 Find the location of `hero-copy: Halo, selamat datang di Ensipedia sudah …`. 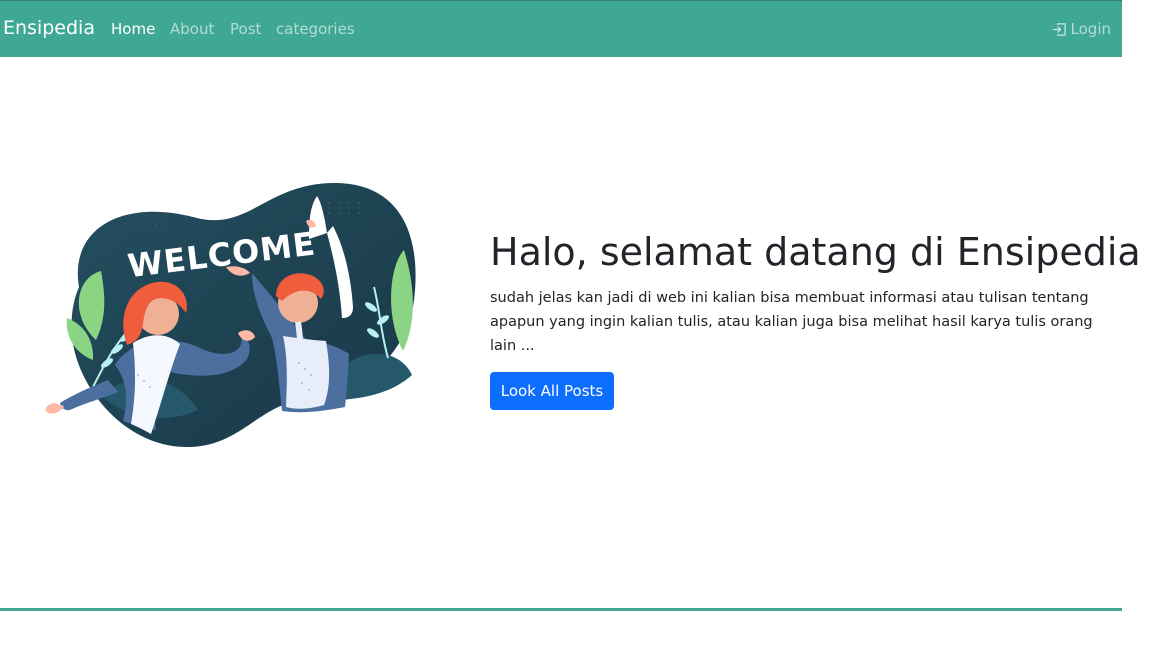

hero-copy: Halo, selamat datang di Ensipedia sudah … is located at coordinates (815, 294).